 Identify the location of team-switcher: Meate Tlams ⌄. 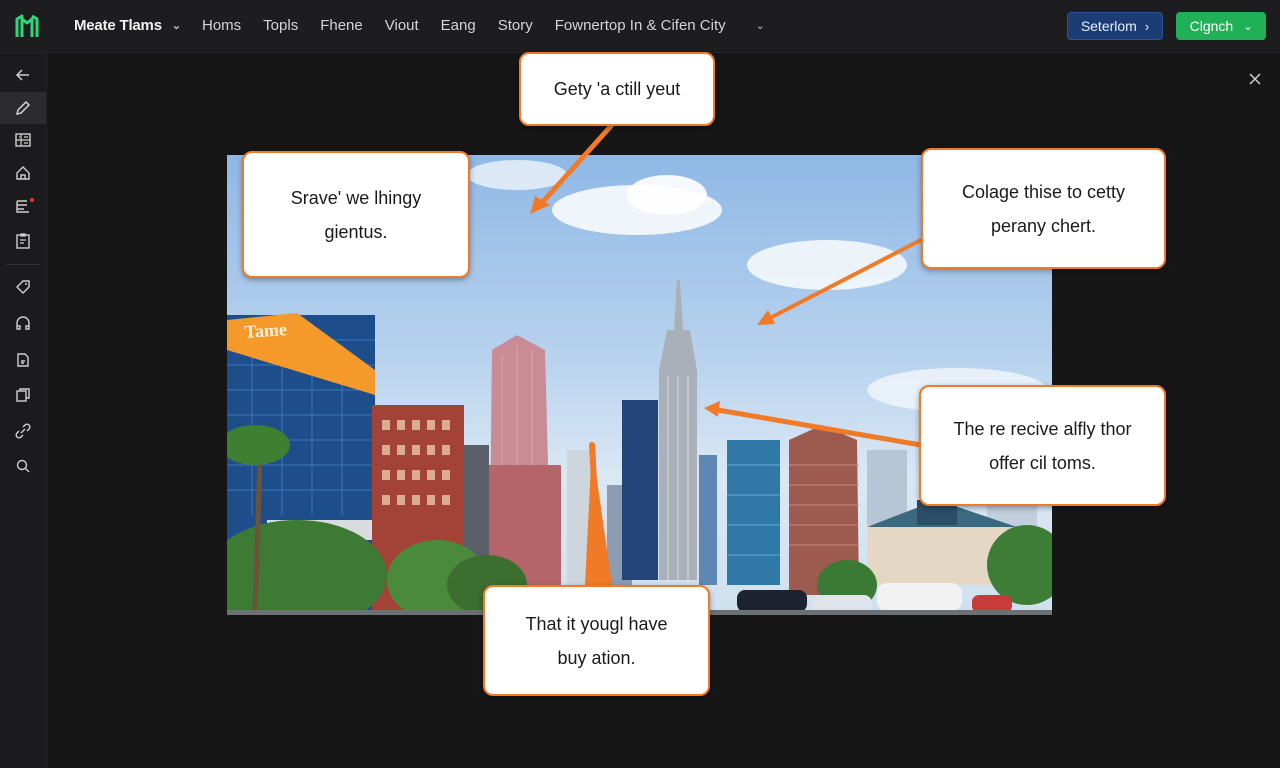
(127, 25).